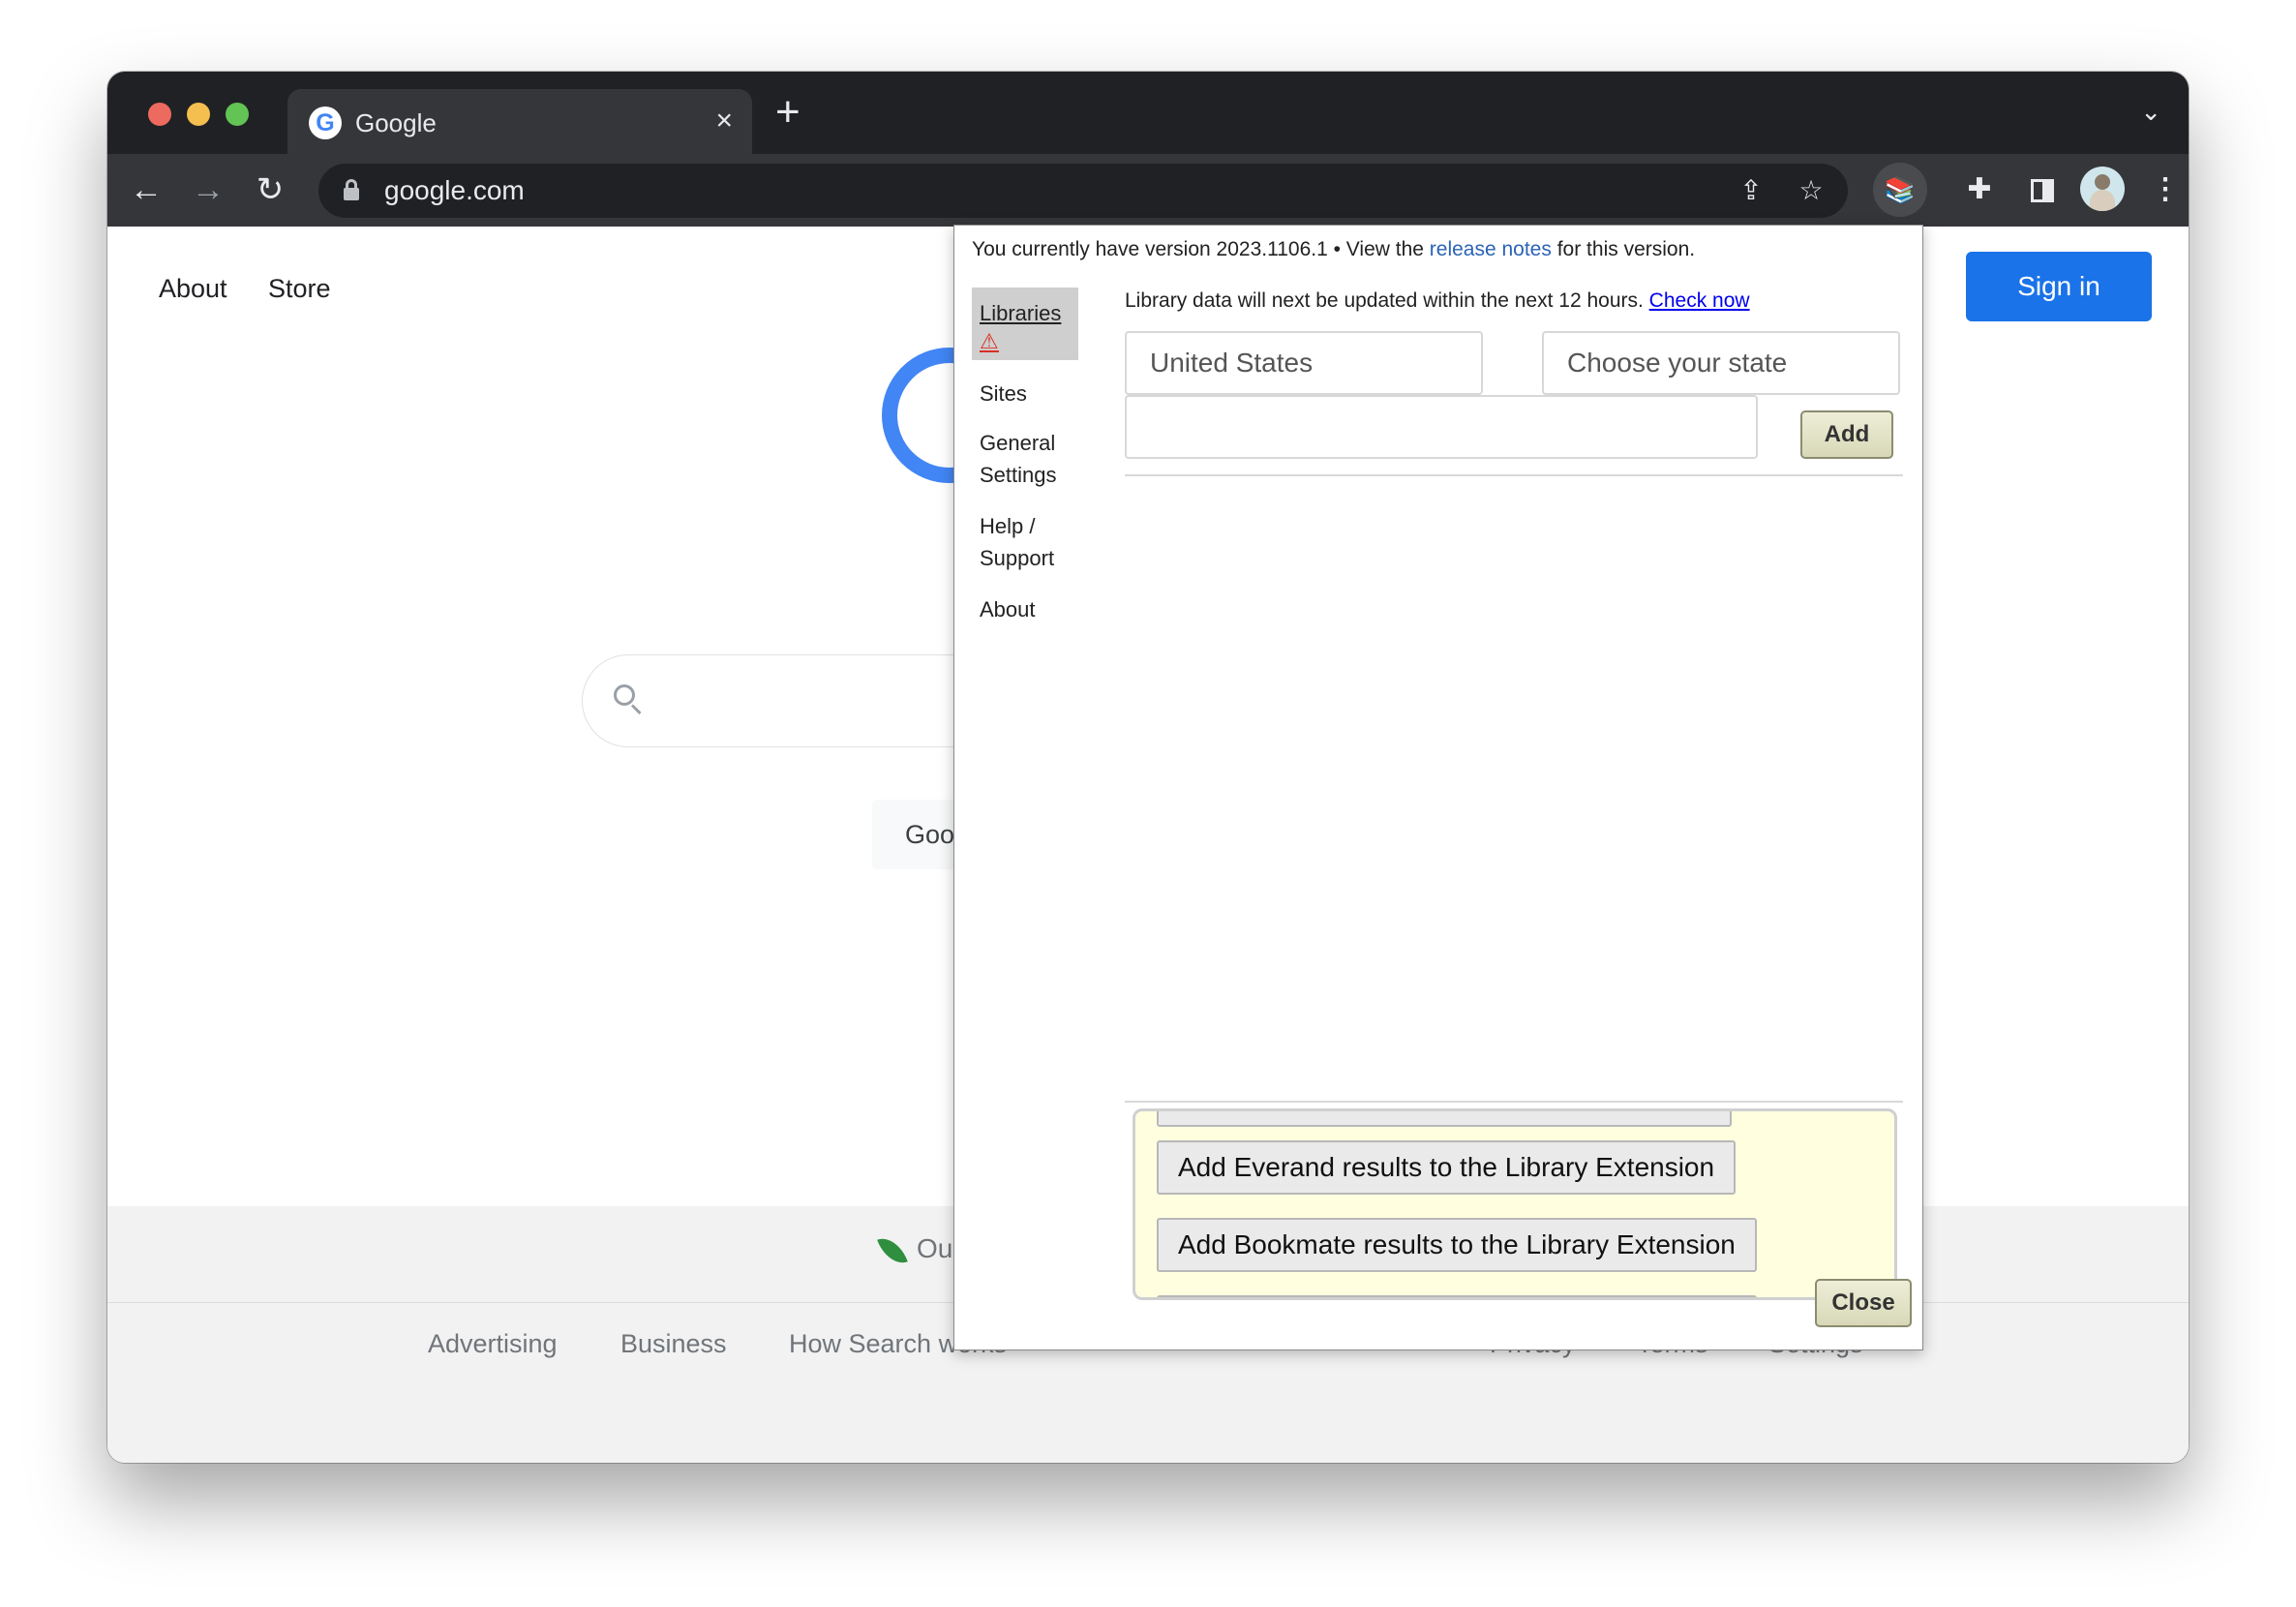  I want to click on nav-item-sites: Sites, so click(1025, 393).